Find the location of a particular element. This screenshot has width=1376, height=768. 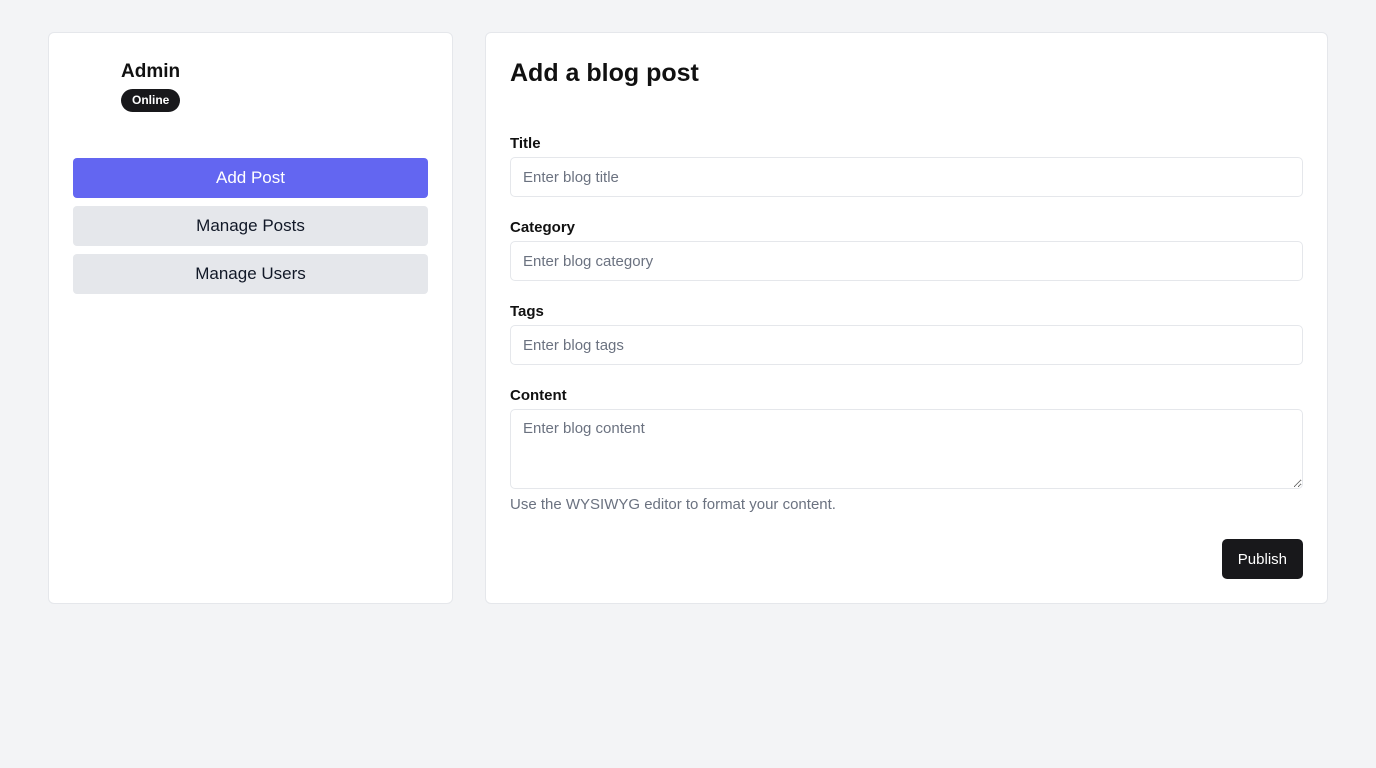

status-badge: Online is located at coordinates (151, 100).